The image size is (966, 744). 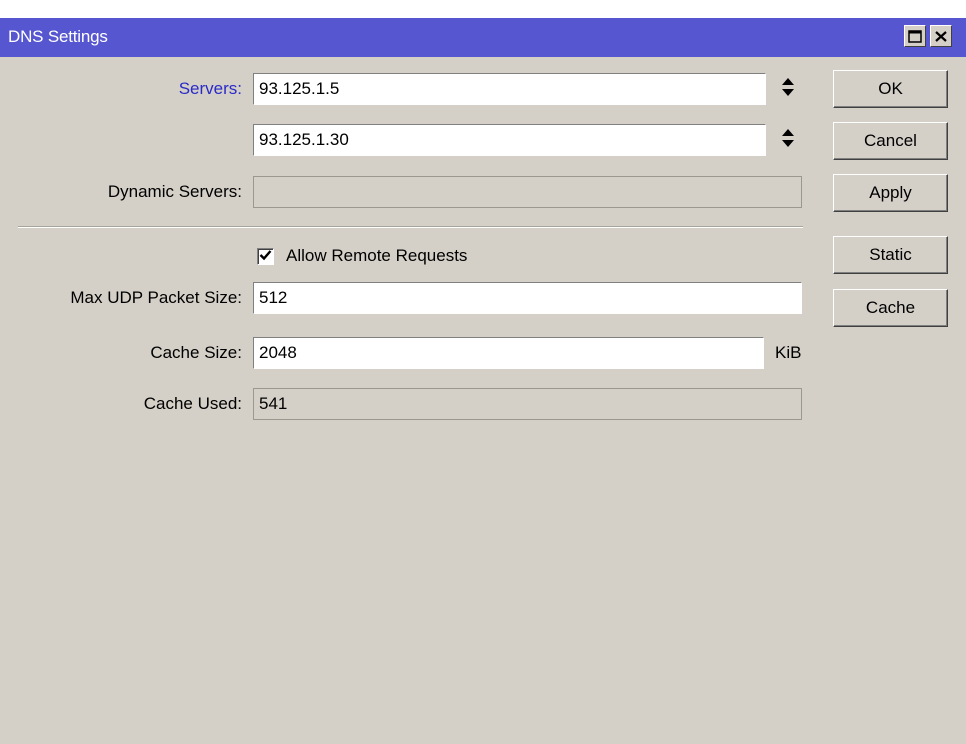 What do you see at coordinates (788, 352) in the screenshot?
I see `cache-size-unit: KiB` at bounding box center [788, 352].